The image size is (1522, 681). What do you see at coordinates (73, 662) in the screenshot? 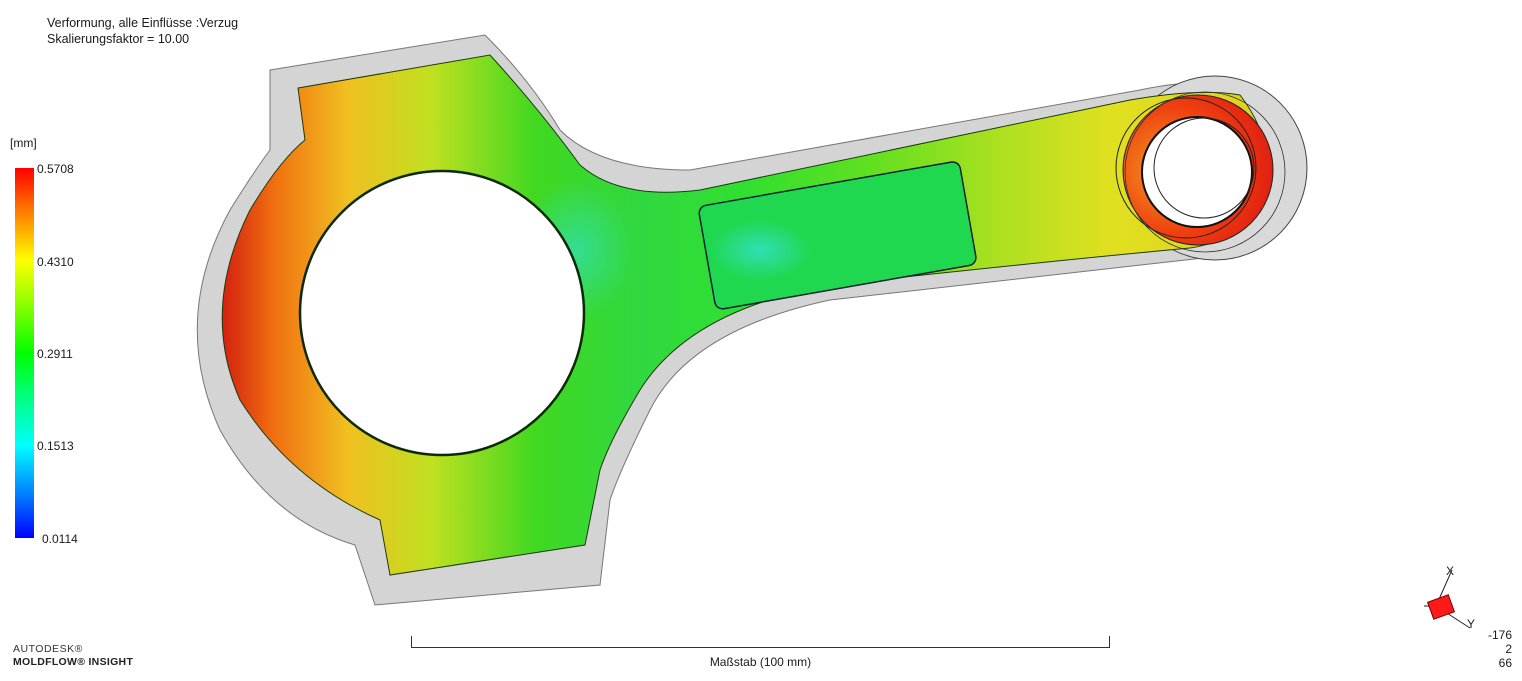
I see `brand-line-2: MOLDFLOW® INSIGHT` at bounding box center [73, 662].